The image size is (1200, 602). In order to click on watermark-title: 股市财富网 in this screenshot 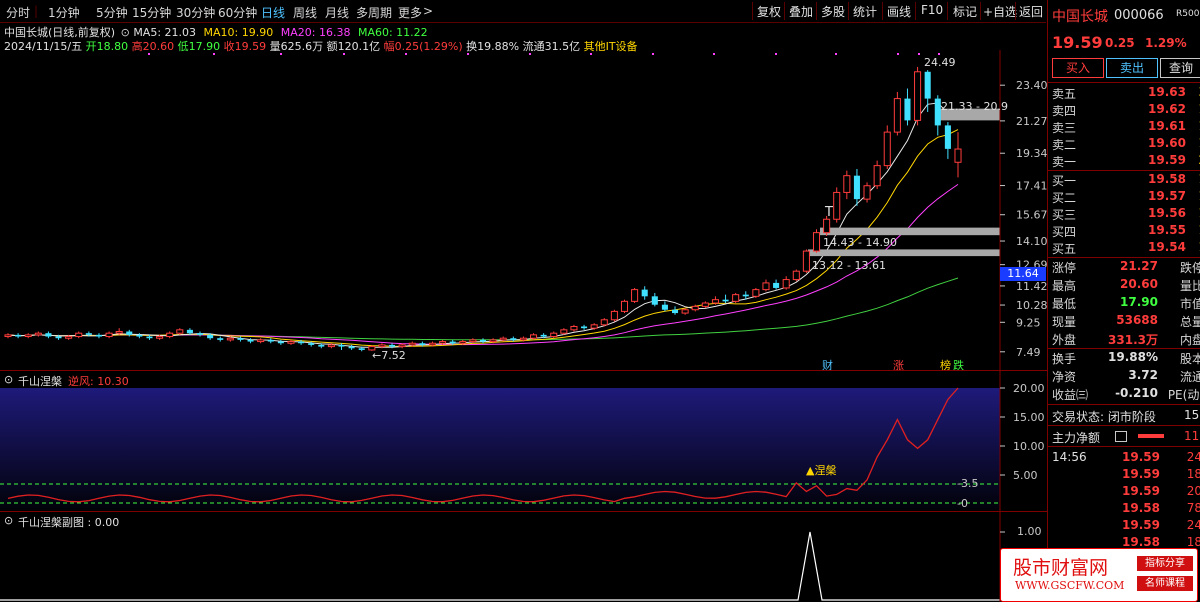, I will do `click(1061, 568)`.